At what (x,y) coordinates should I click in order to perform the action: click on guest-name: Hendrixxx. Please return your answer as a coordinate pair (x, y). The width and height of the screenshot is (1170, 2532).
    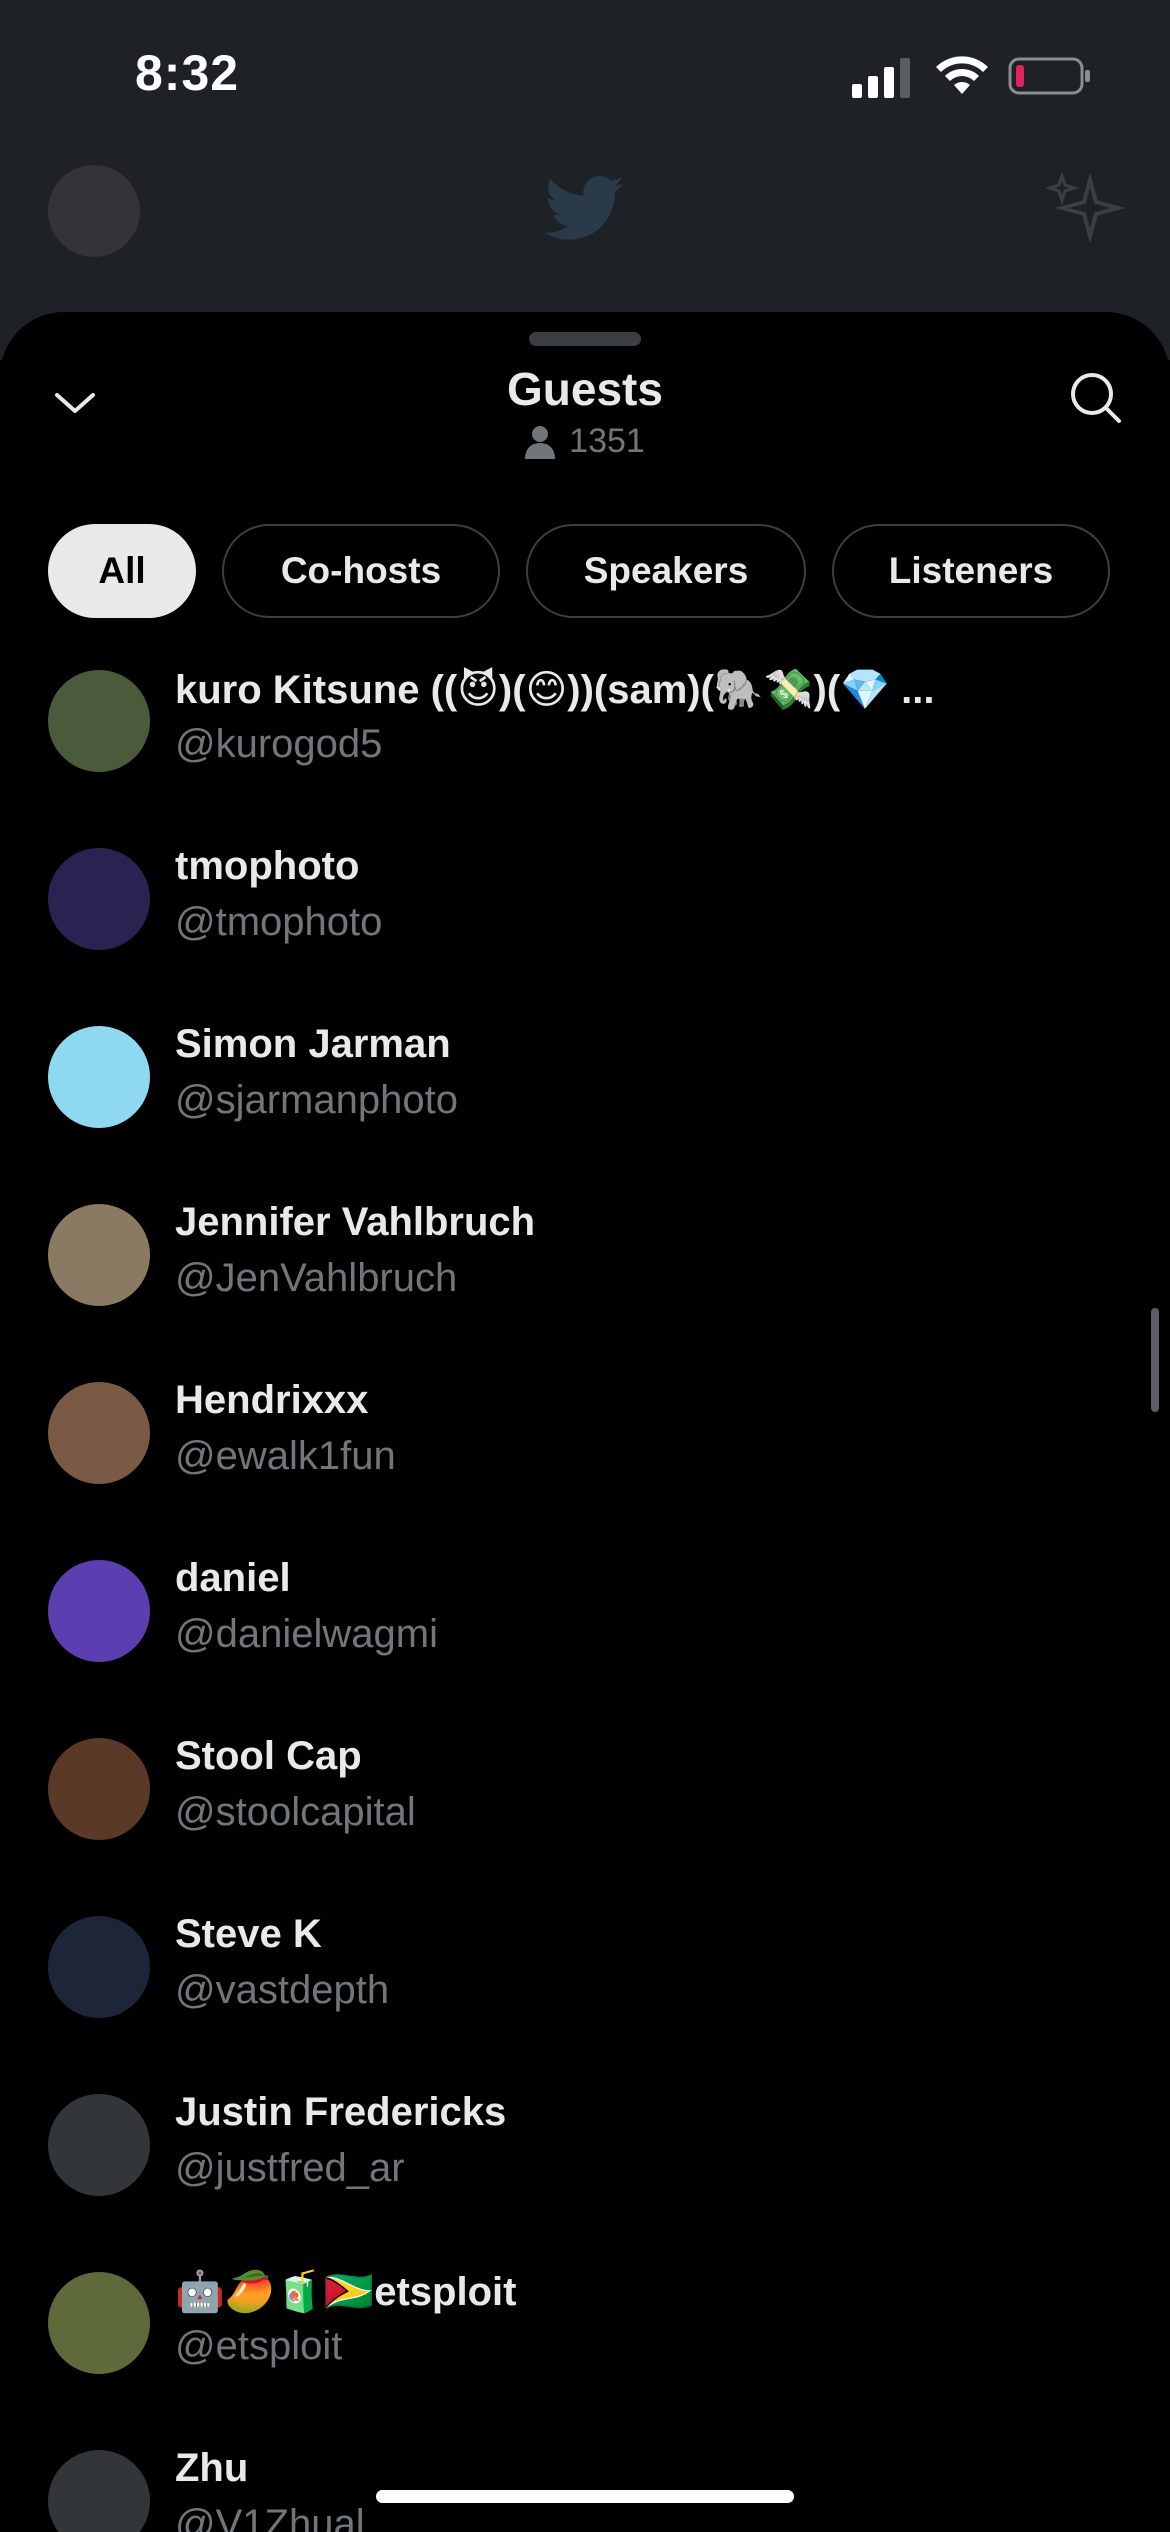
    Looking at the image, I should click on (272, 1400).